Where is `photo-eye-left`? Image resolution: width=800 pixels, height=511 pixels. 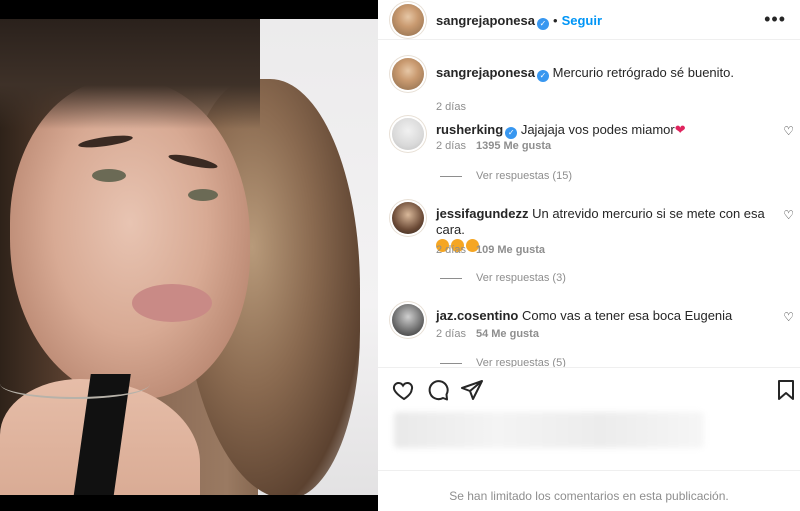
photo-eye-left is located at coordinates (109, 175).